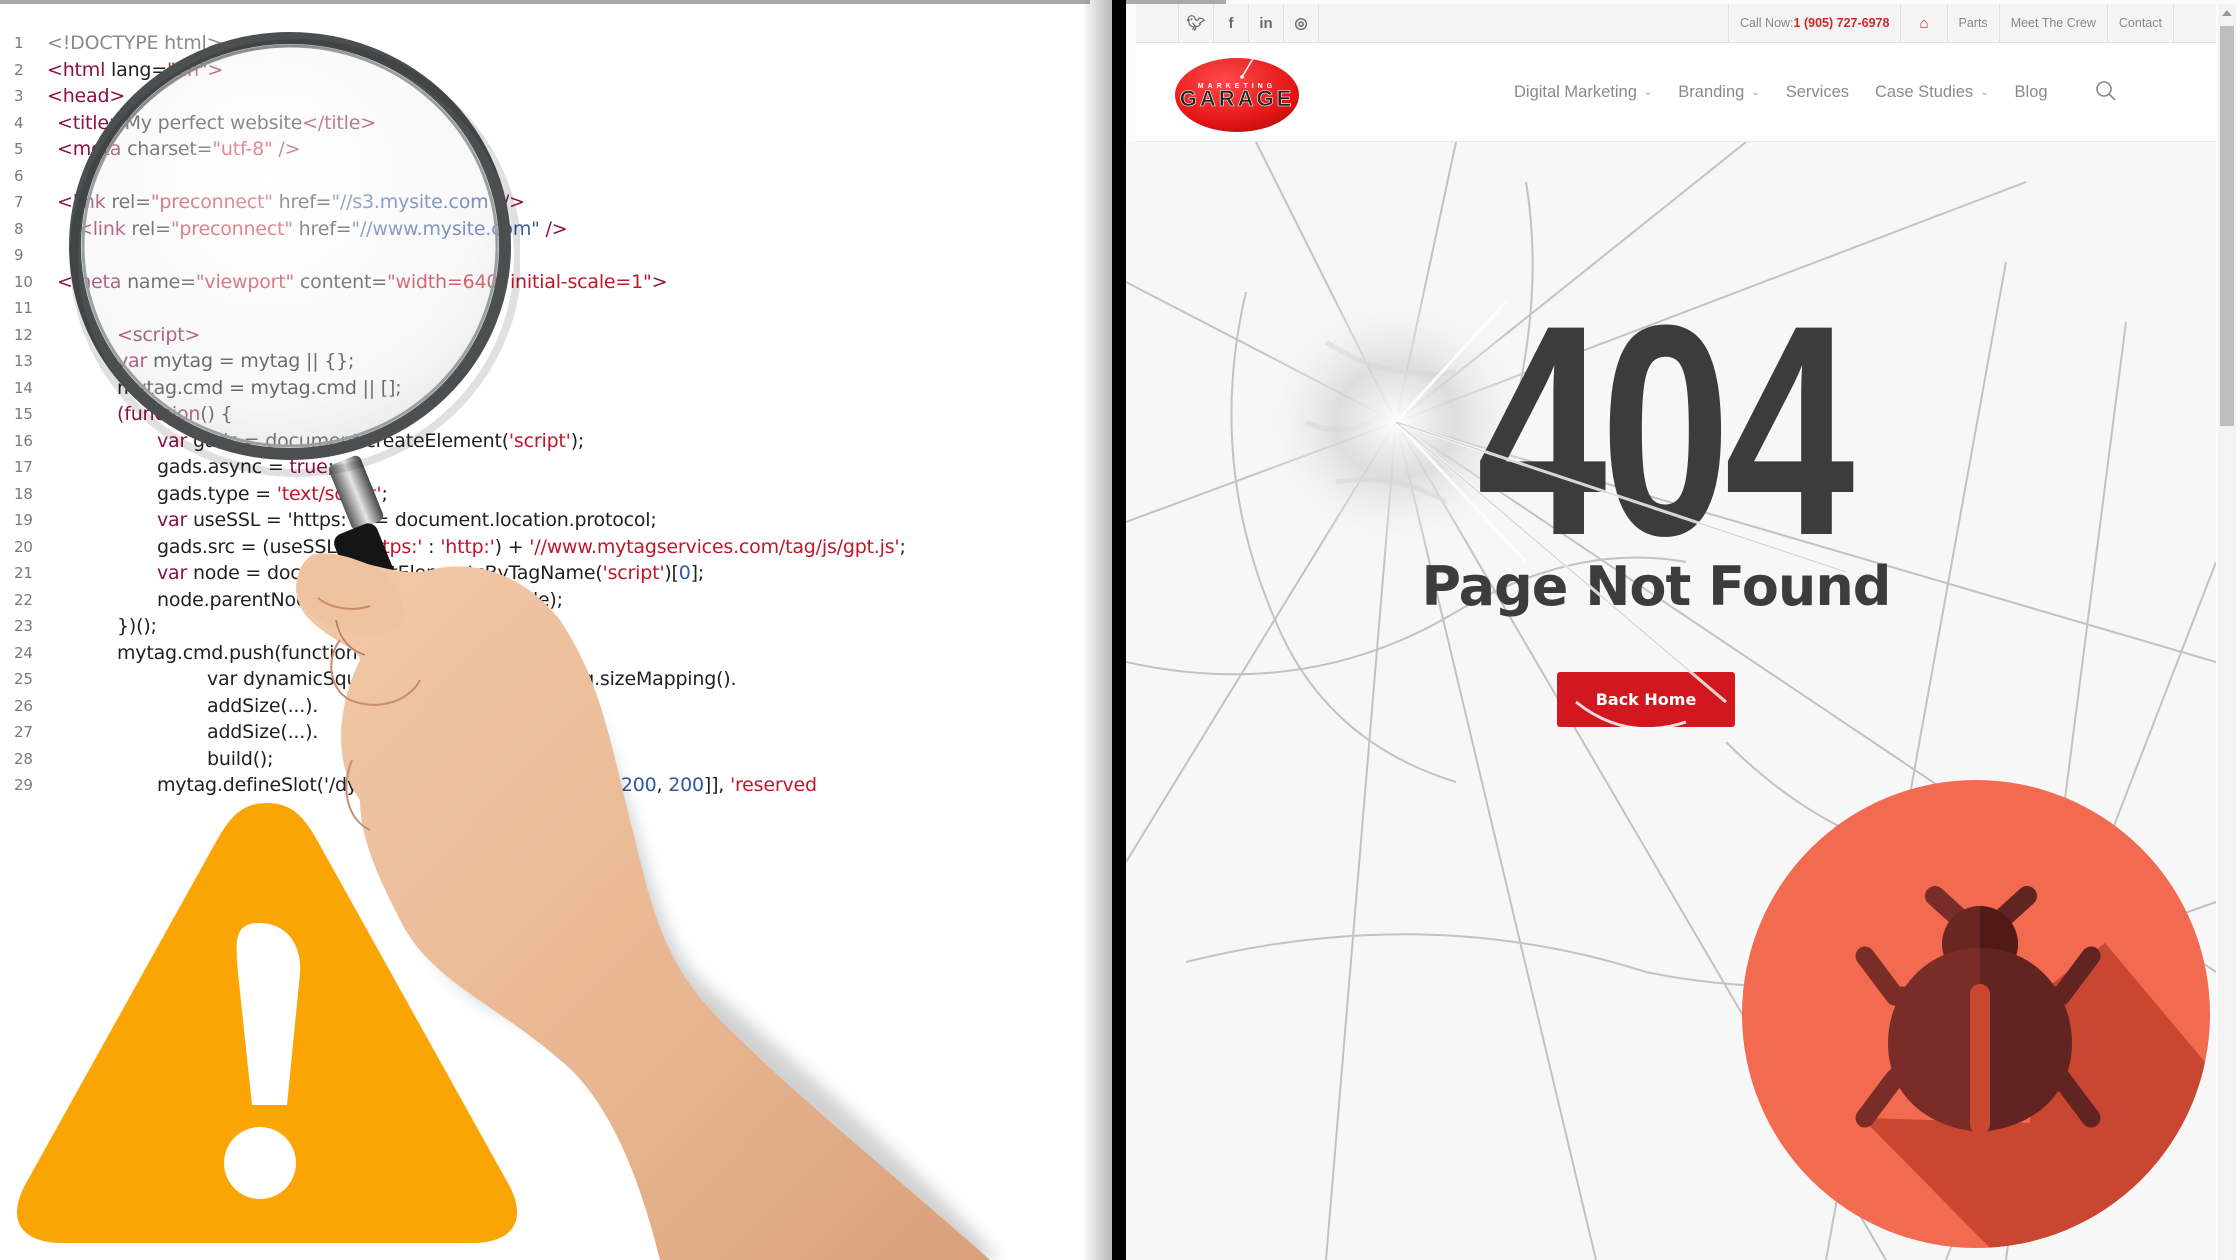 The width and height of the screenshot is (2240, 1260). What do you see at coordinates (23, 308) in the screenshot?
I see `line-number: 11` at bounding box center [23, 308].